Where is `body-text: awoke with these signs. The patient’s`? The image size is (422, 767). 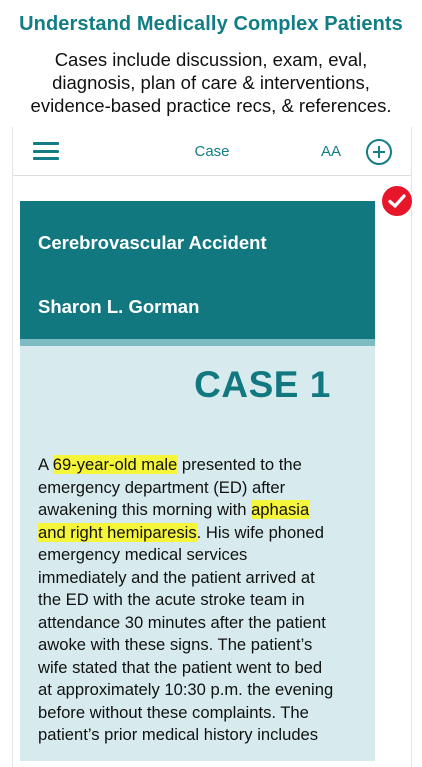 body-text: awoke with these signs. The patient’s is located at coordinates (175, 644).